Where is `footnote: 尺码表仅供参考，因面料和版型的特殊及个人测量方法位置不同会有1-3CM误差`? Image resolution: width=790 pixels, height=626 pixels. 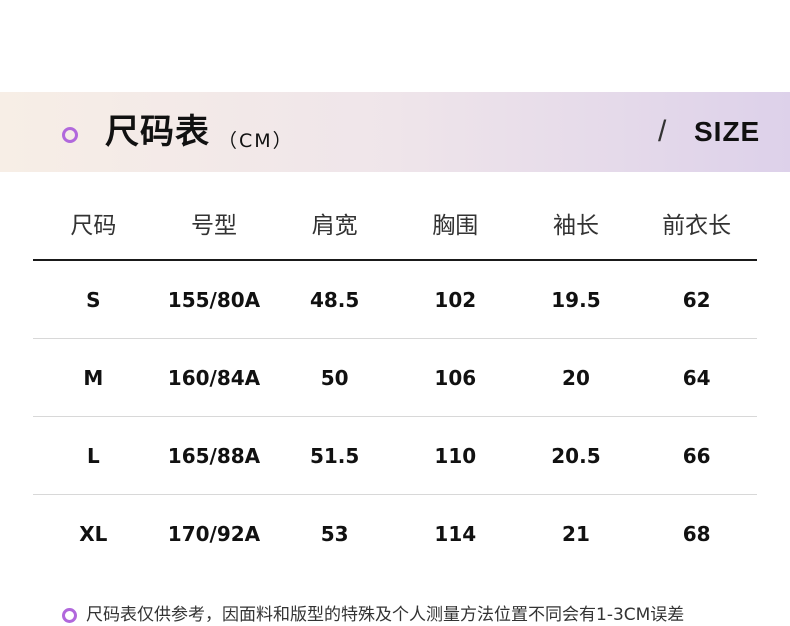
footnote: 尺码表仅供参考，因面料和版型的特殊及个人测量方法位置不同会有1-3CM误差 is located at coordinates (373, 615).